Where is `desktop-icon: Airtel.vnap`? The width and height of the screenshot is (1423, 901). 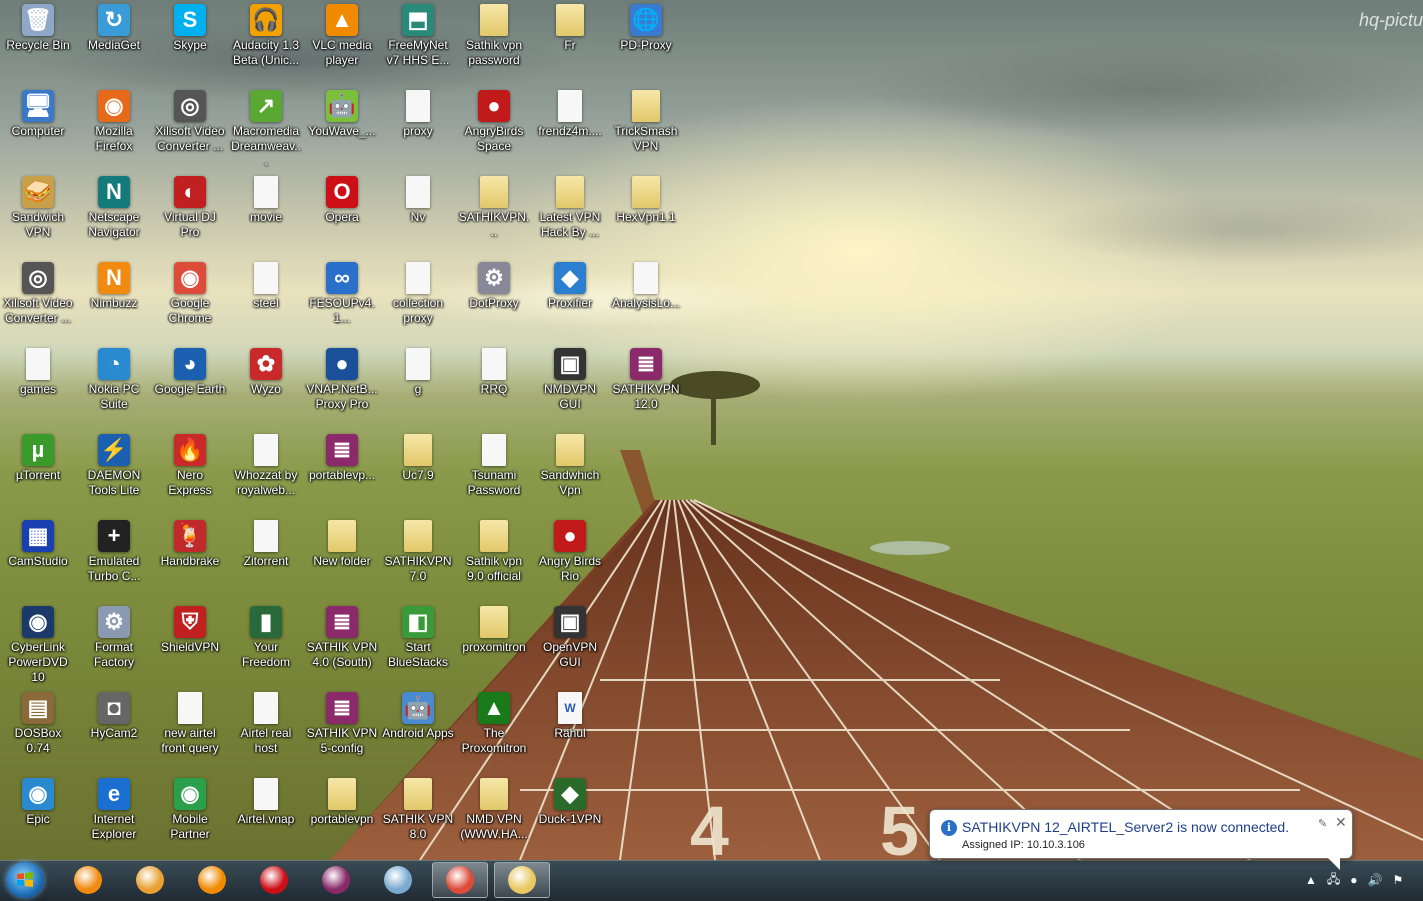
desktop-icon: Airtel.vnap is located at coordinates (266, 800).